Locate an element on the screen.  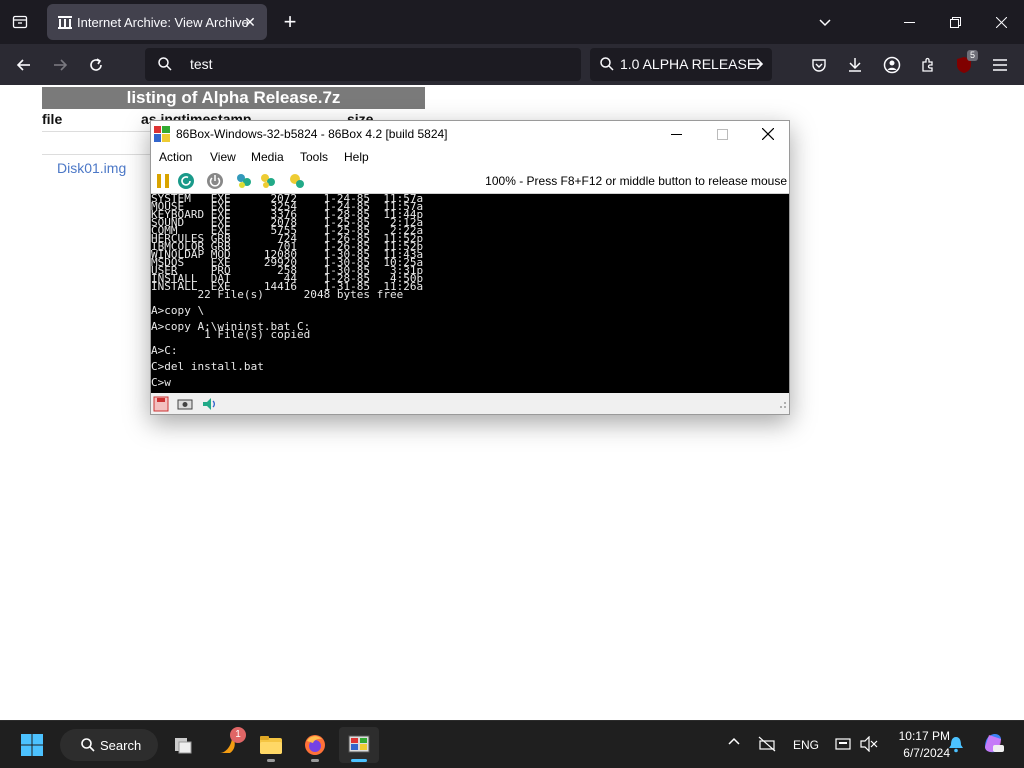
reload-icon is located at coordinates (96, 65).